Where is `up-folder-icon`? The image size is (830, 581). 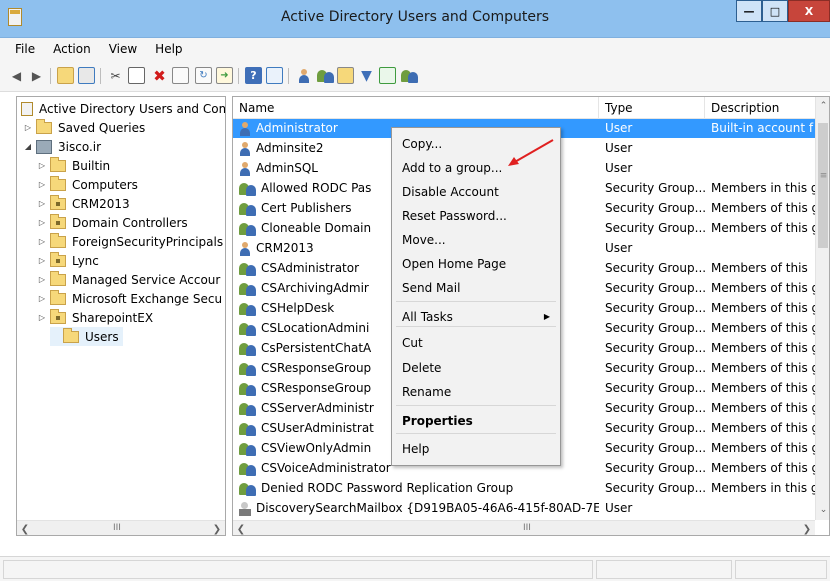
up-folder-icon is located at coordinates (65, 75).